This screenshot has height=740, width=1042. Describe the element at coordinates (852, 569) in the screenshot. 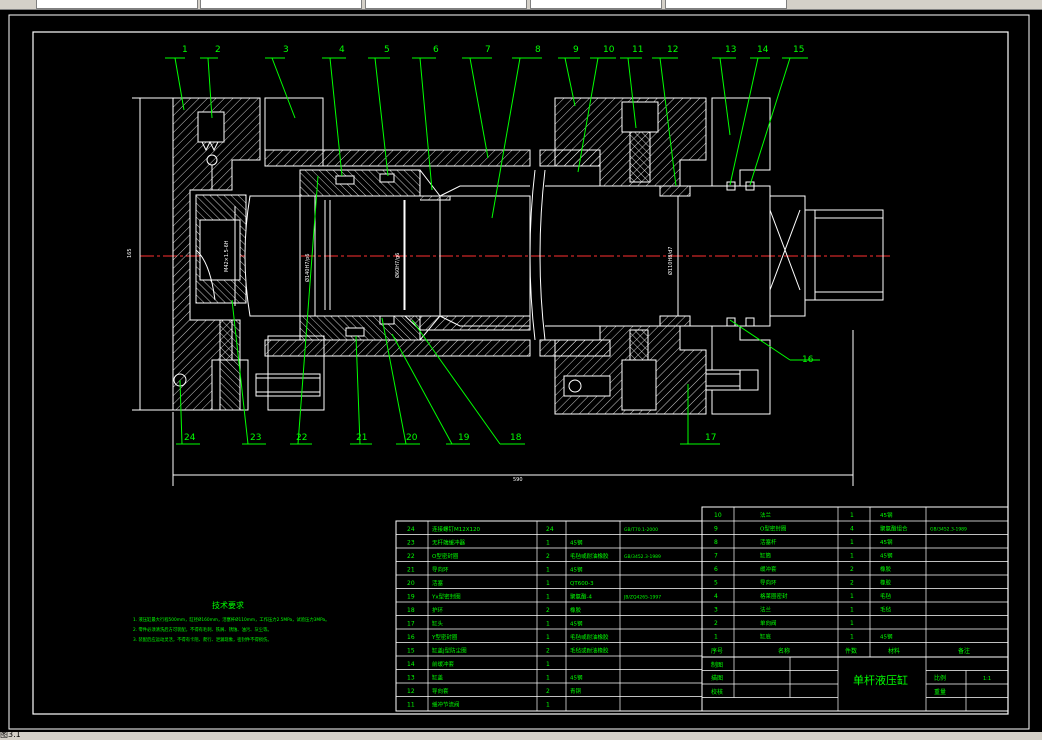

I see `bom-right-qty: 2` at that location.